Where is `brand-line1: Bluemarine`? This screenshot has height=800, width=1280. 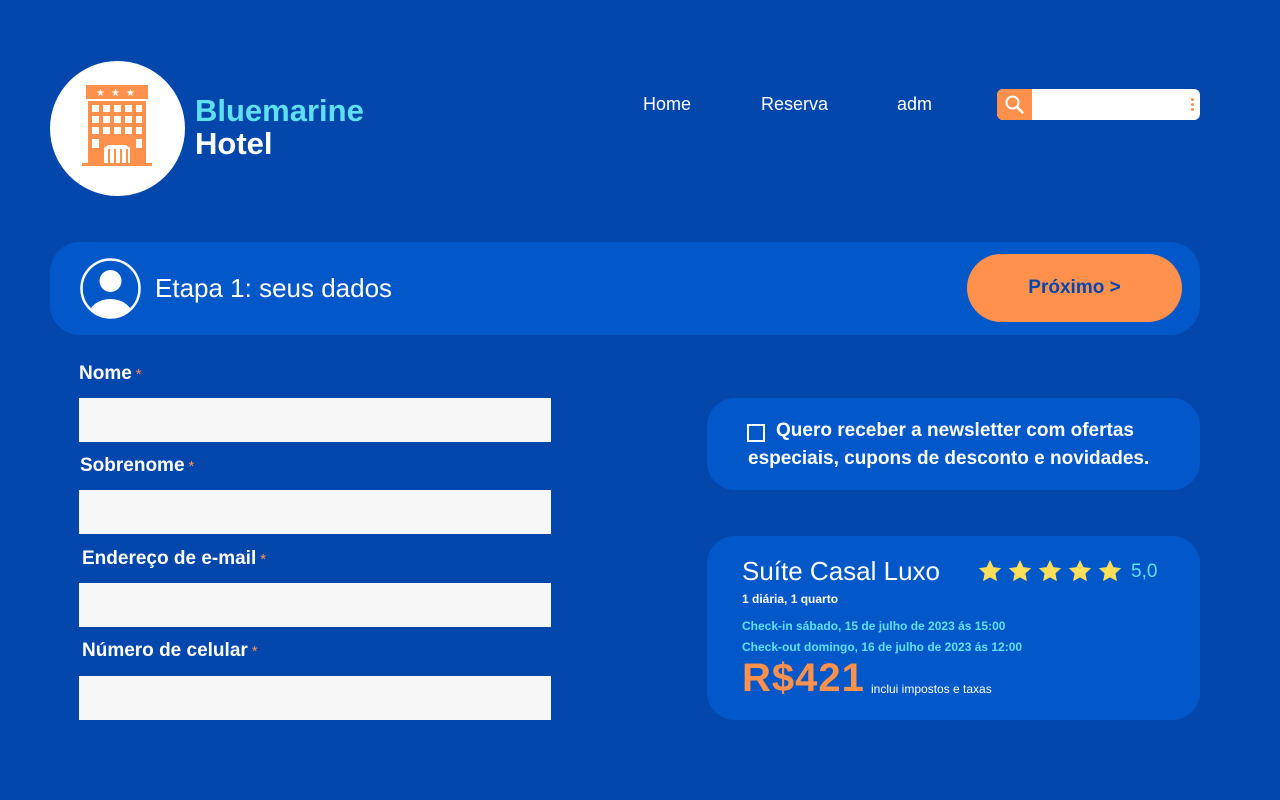 brand-line1: Bluemarine is located at coordinates (279, 110).